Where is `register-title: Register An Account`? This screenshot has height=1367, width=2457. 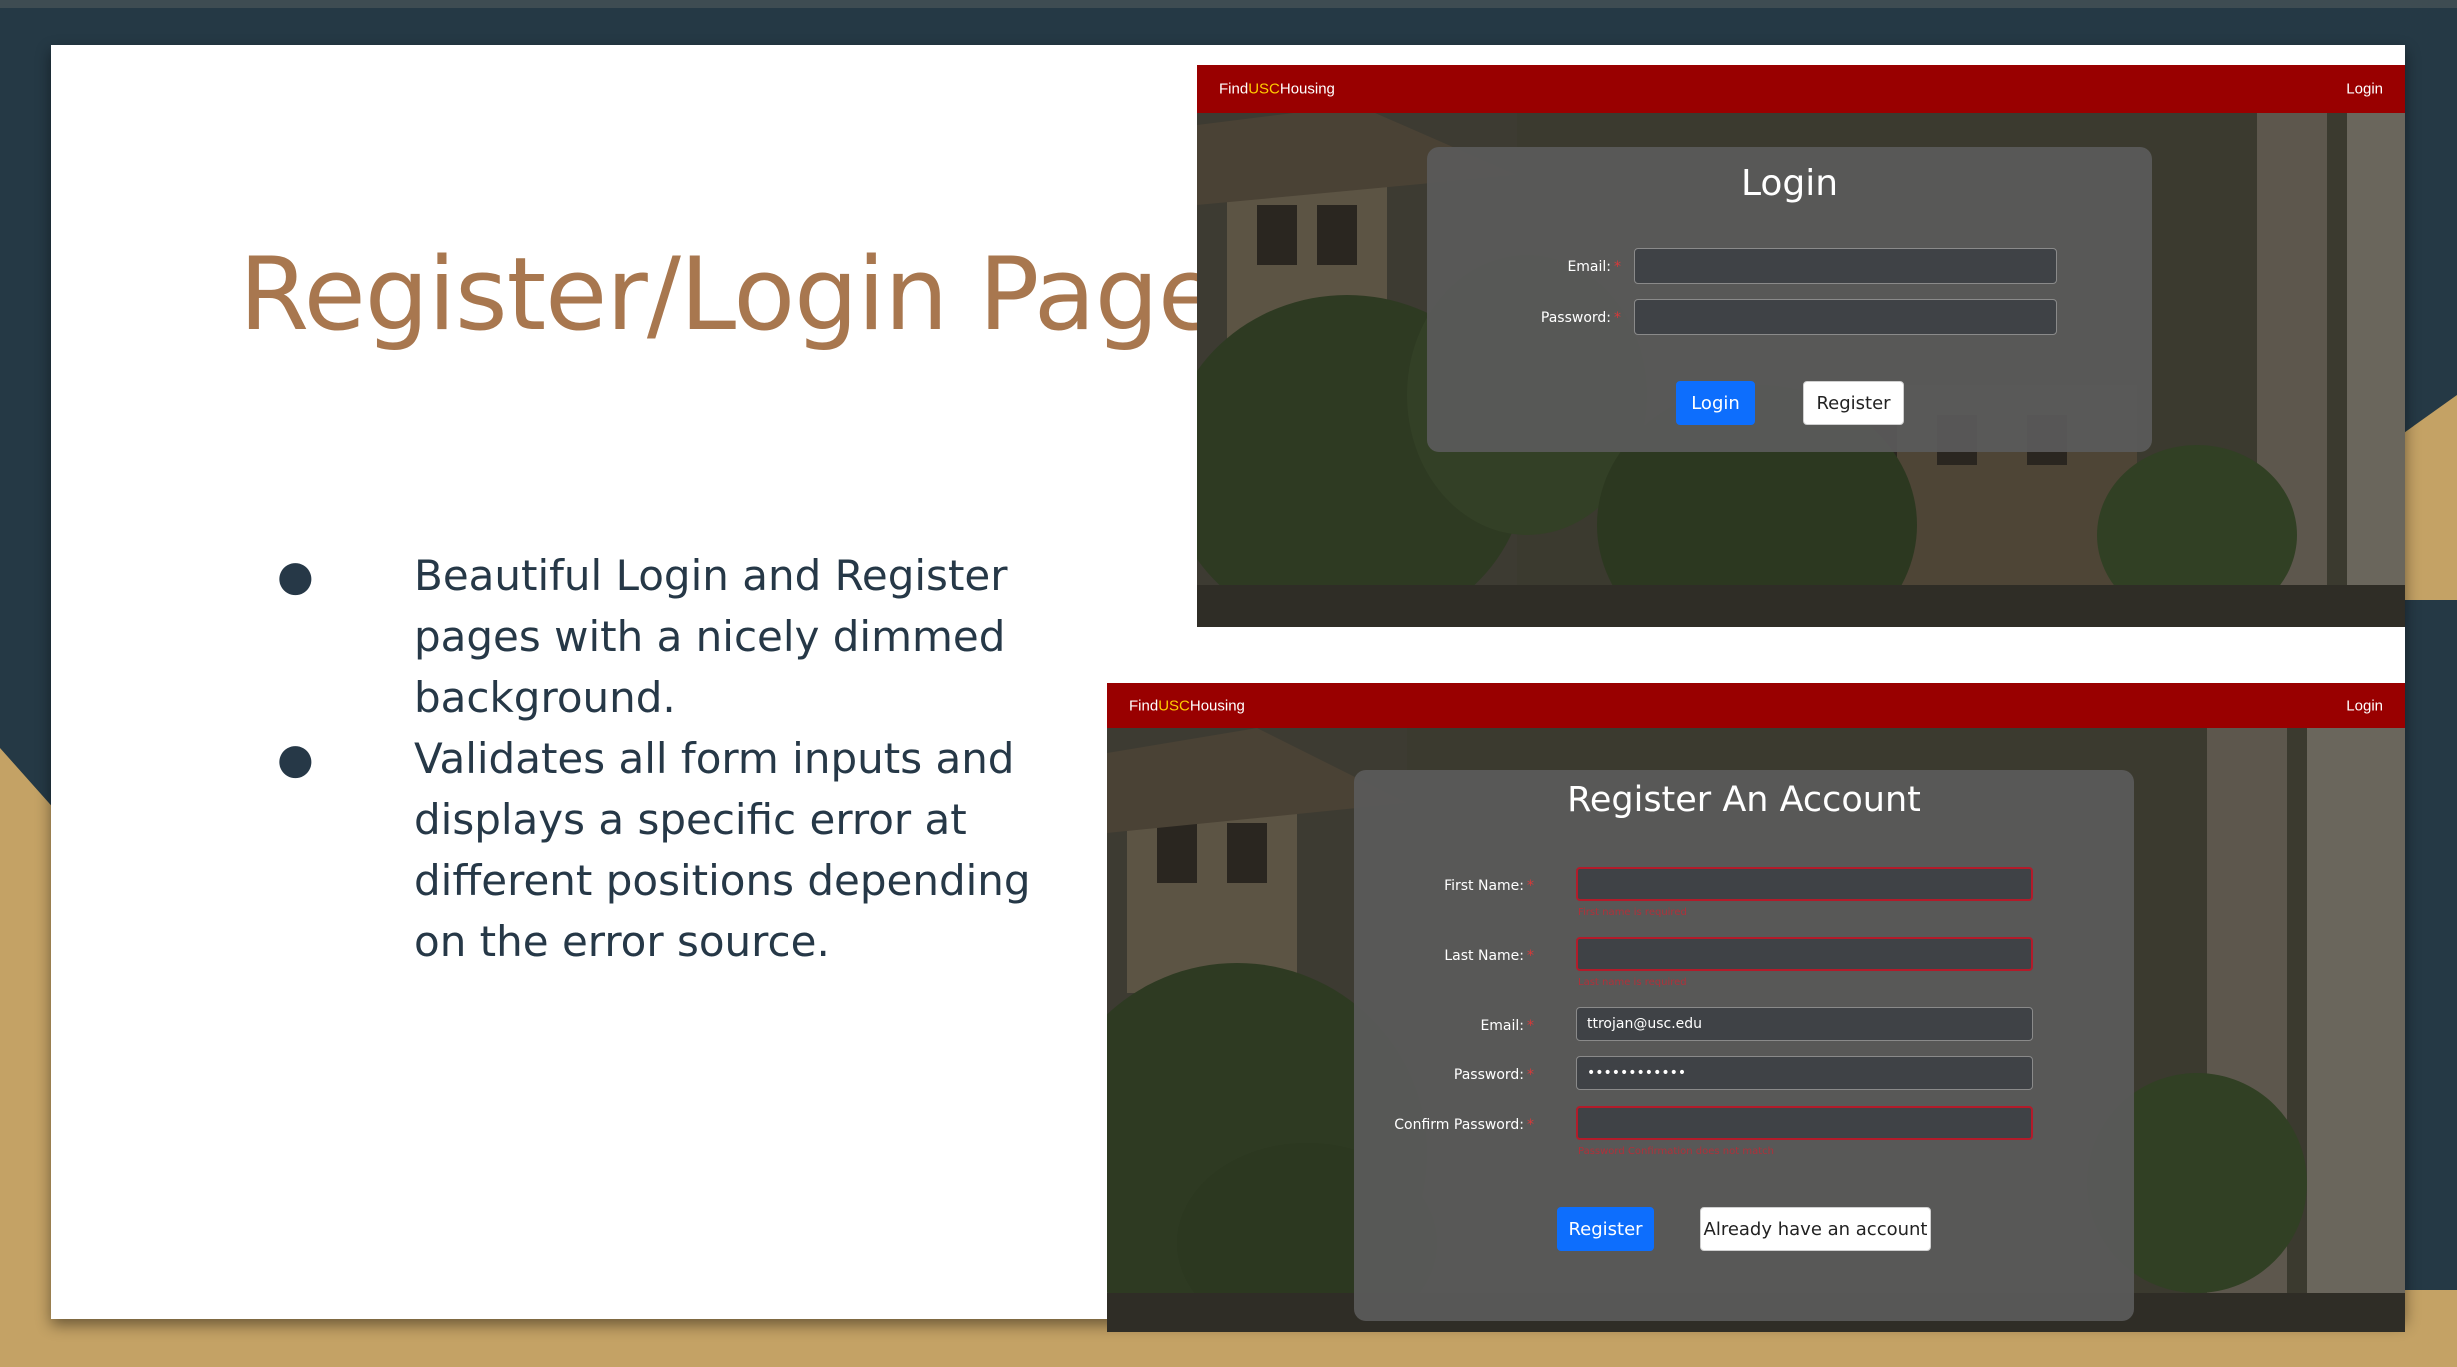
register-title: Register An Account is located at coordinates (1744, 800).